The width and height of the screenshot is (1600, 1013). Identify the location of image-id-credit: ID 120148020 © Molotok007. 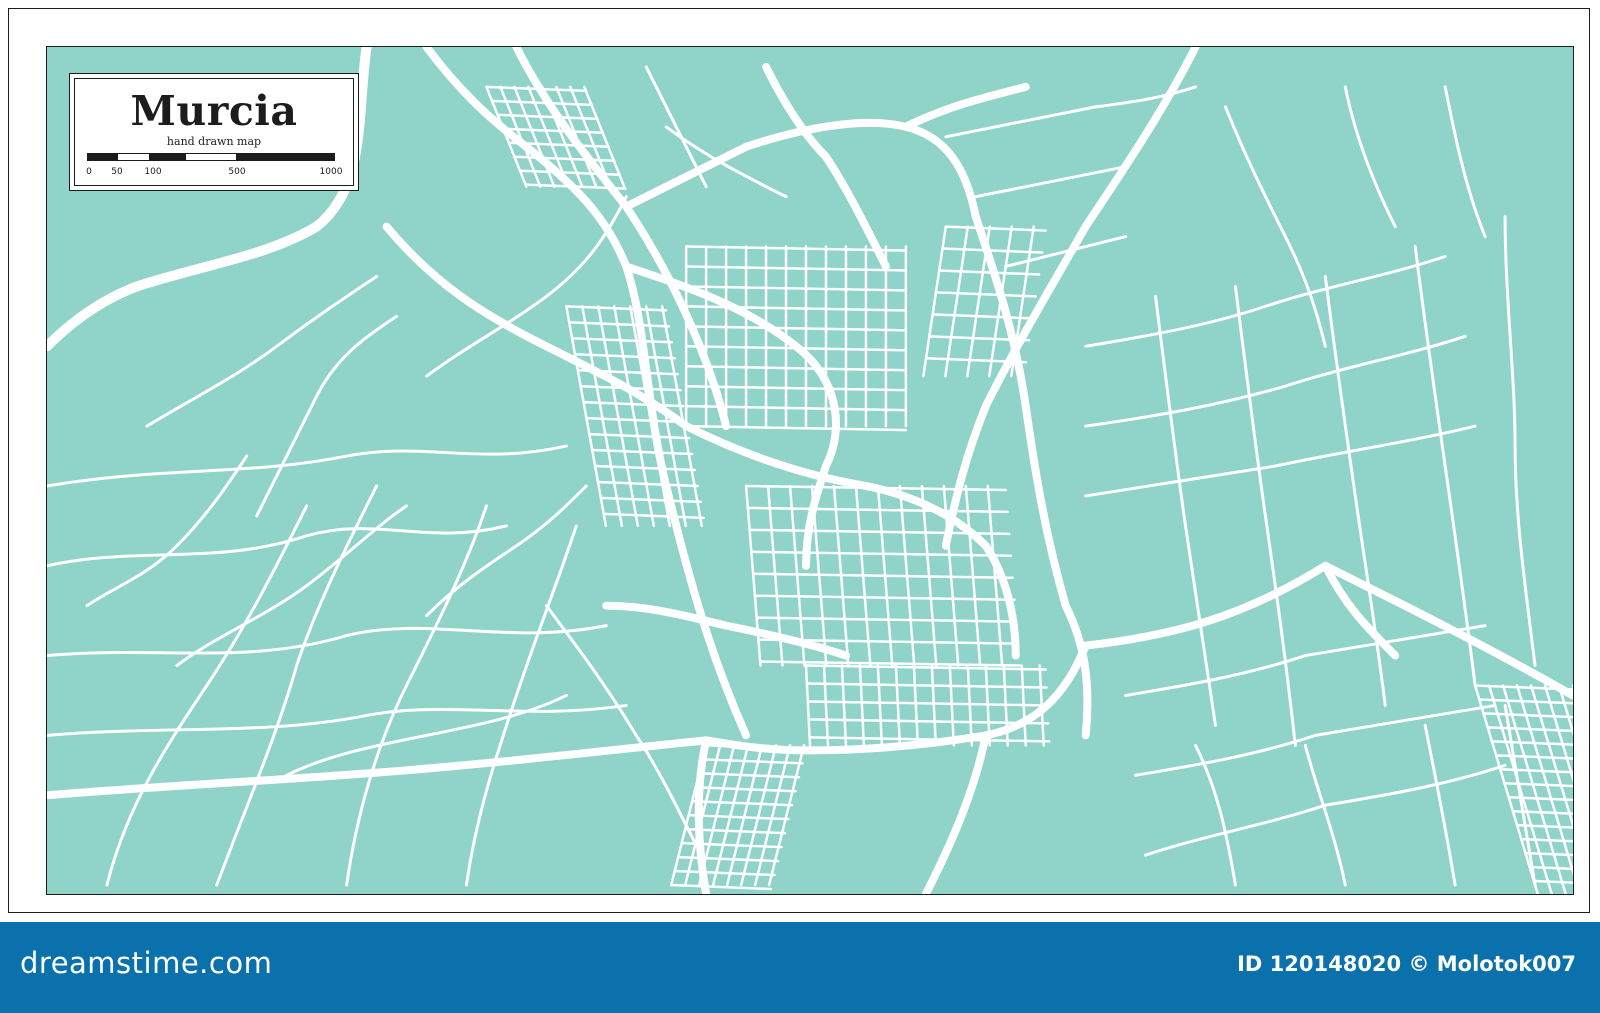
(1406, 964).